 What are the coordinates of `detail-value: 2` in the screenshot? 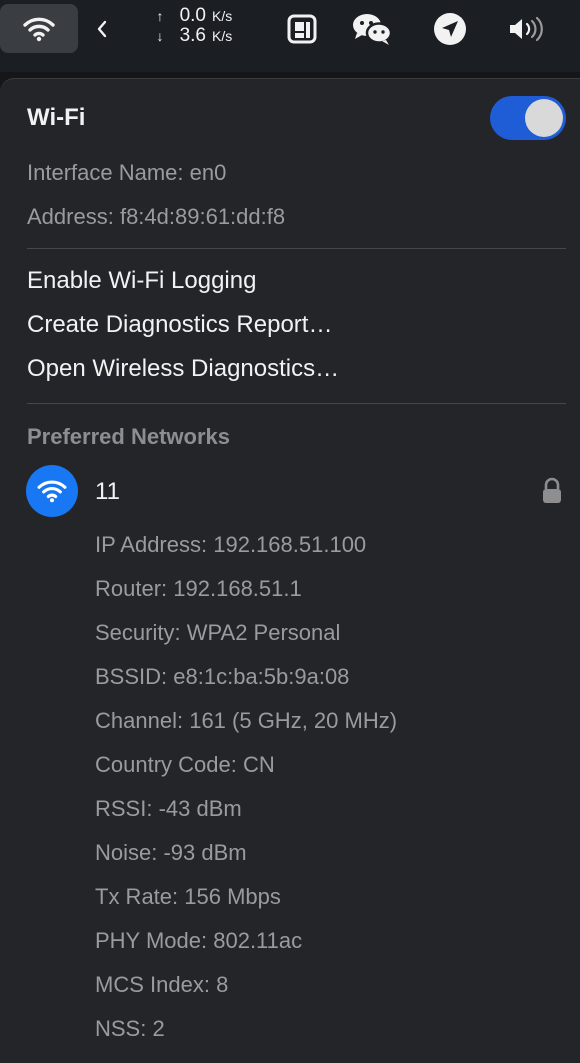 It's located at (158, 1028).